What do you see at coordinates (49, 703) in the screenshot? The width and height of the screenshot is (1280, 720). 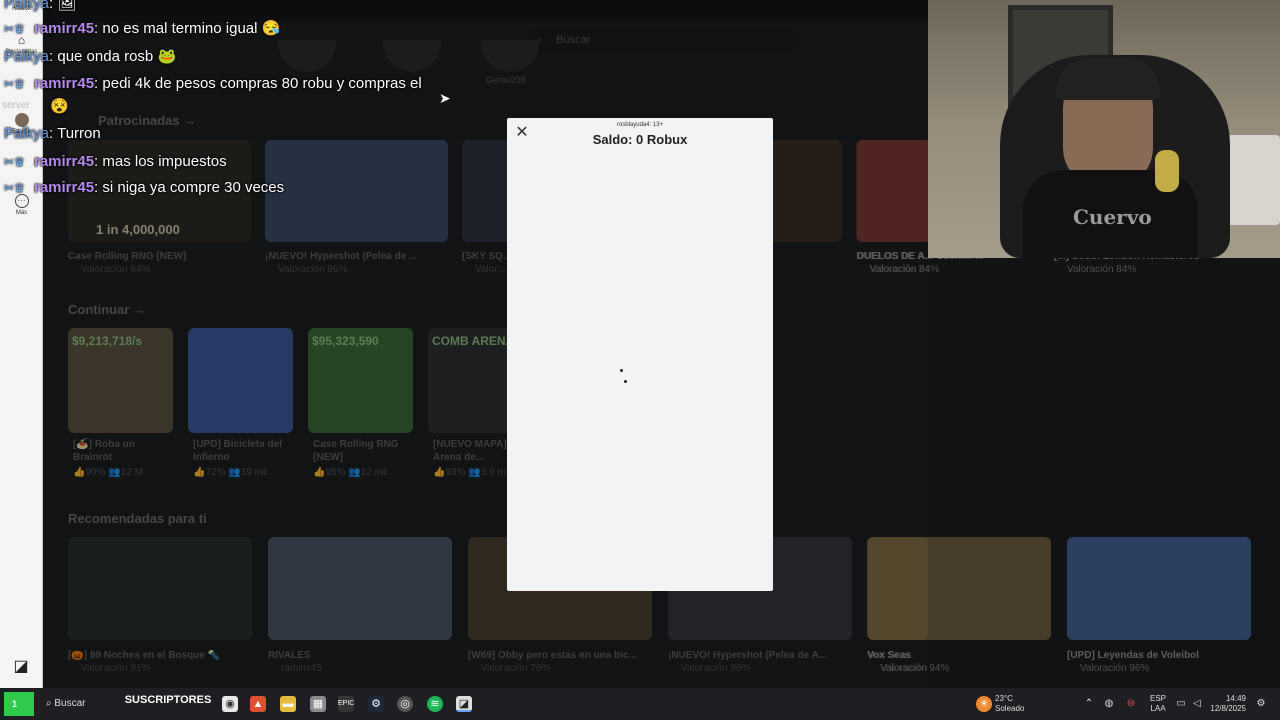 I see `search-icon: ⌕` at bounding box center [49, 703].